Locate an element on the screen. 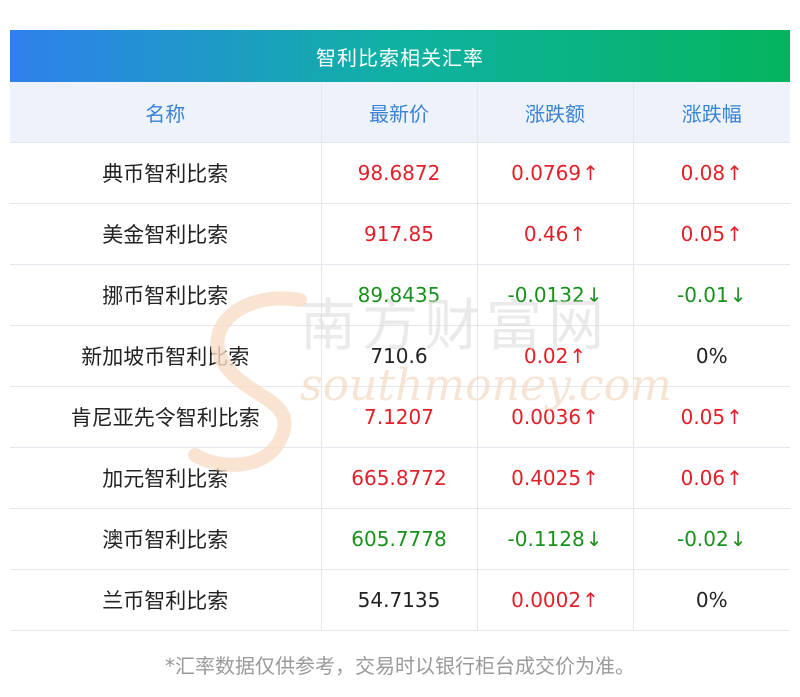 The image size is (800, 697). change-percent: 0.06↑ is located at coordinates (711, 478).